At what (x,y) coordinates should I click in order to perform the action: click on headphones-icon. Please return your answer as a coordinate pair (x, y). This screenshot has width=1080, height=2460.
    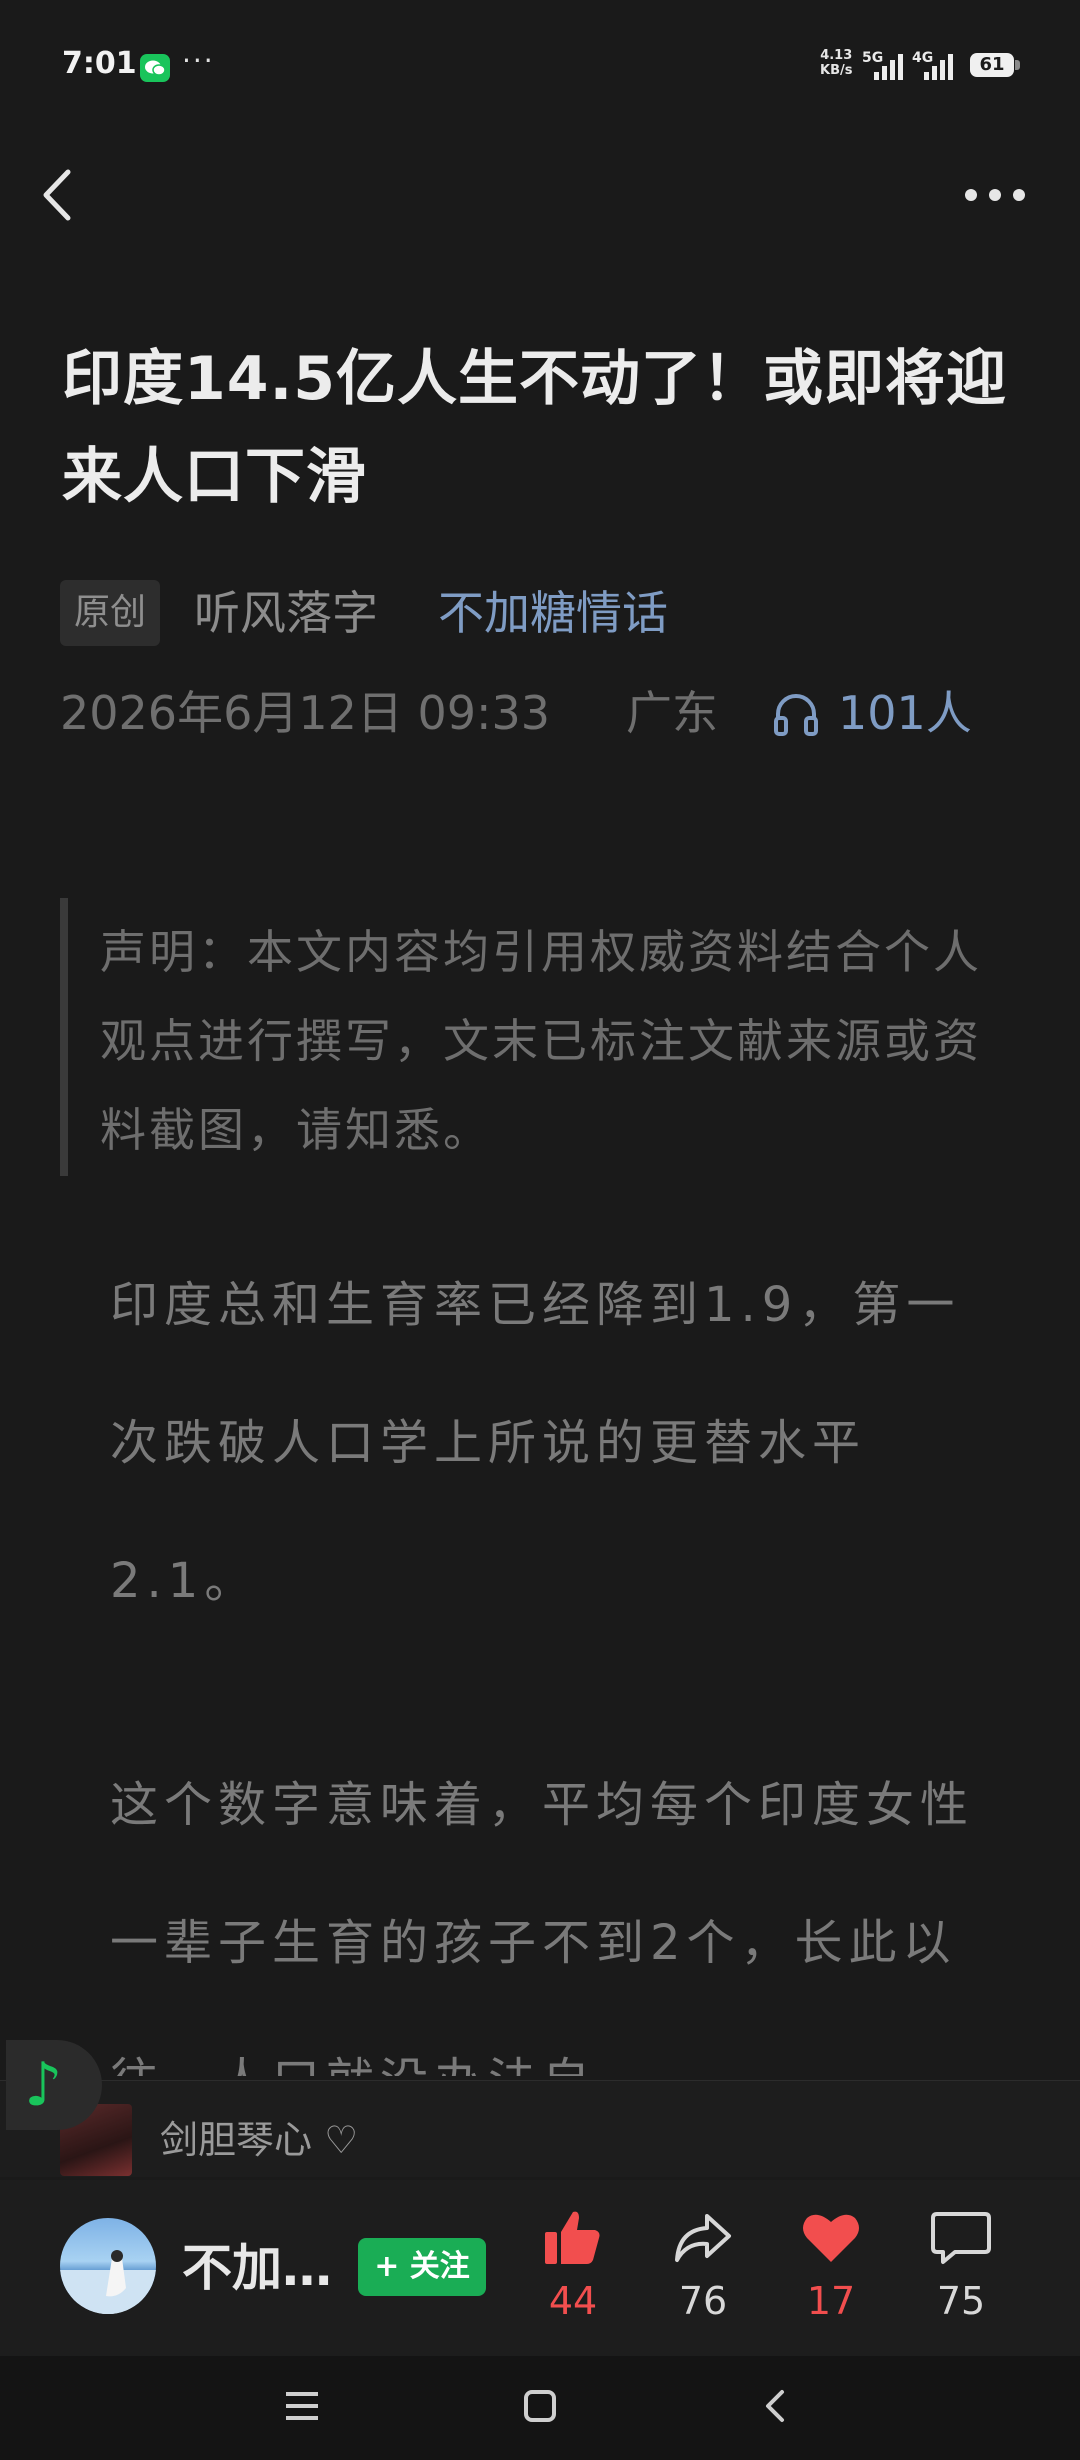
    Looking at the image, I should click on (796, 714).